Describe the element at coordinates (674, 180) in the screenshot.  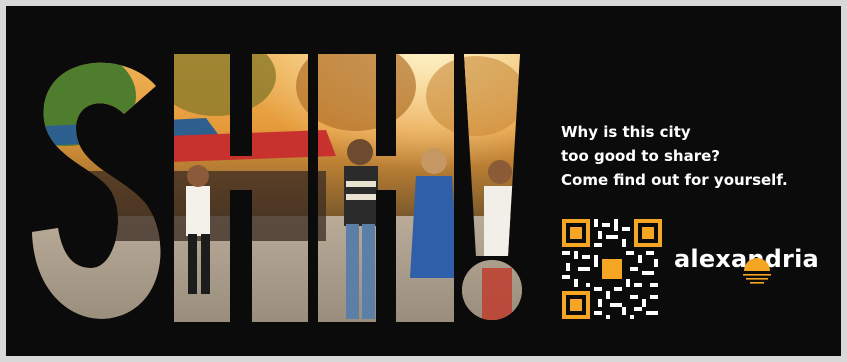
I see `tagline-line-3: Come find out for yourself.` at that location.